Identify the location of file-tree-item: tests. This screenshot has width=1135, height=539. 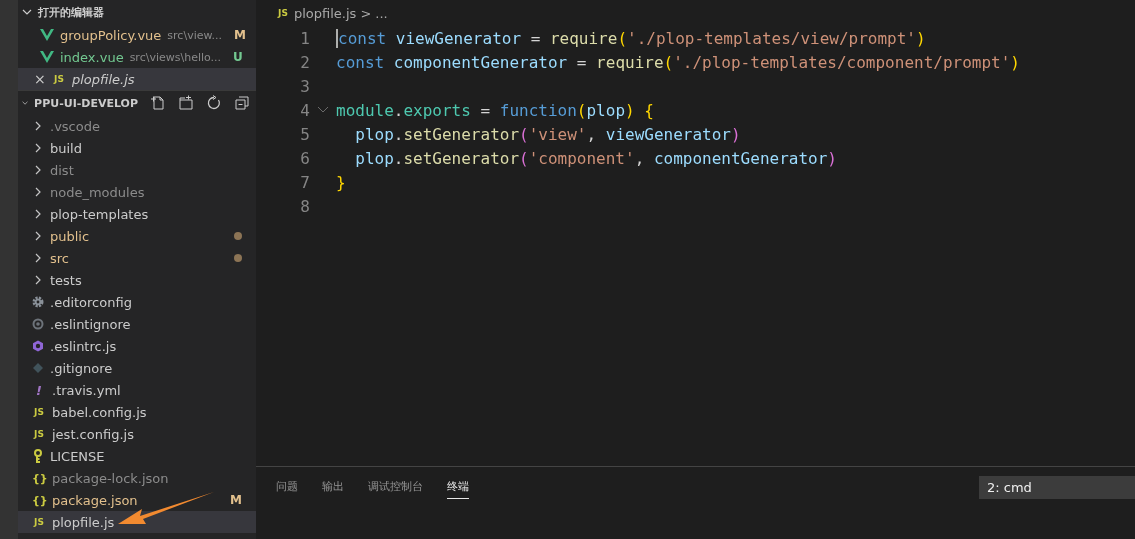
(137, 280).